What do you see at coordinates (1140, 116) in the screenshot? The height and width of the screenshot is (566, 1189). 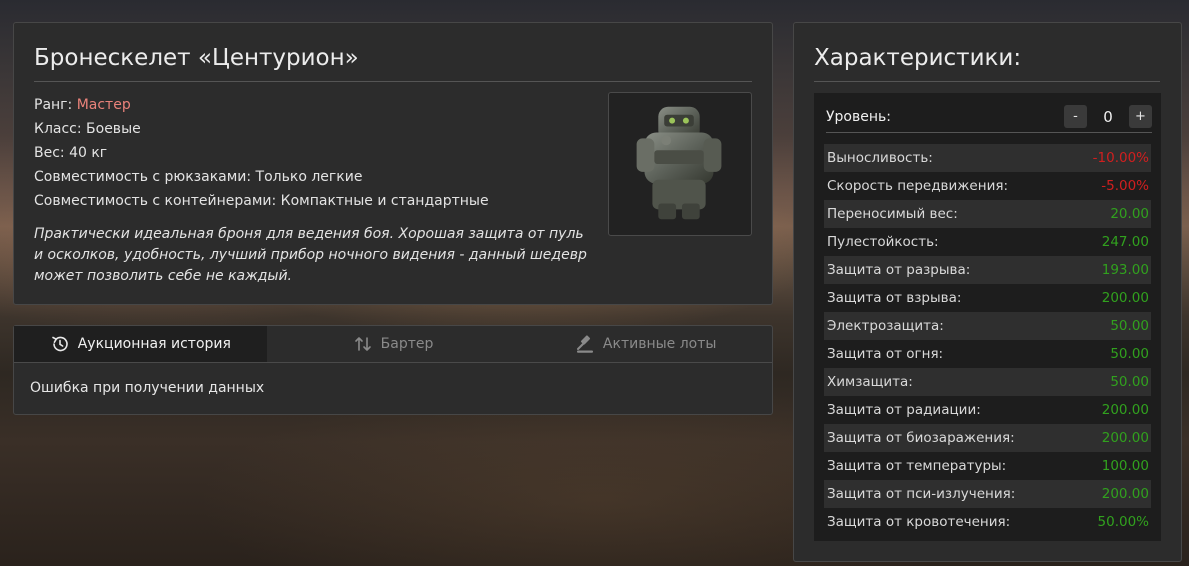 I see `level-increase-button: +` at bounding box center [1140, 116].